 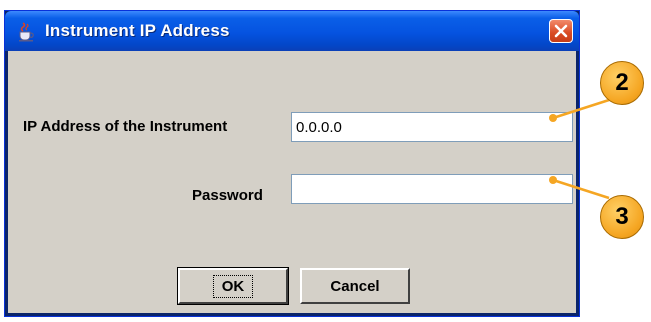 I want to click on callout-3: 3, so click(x=622, y=217).